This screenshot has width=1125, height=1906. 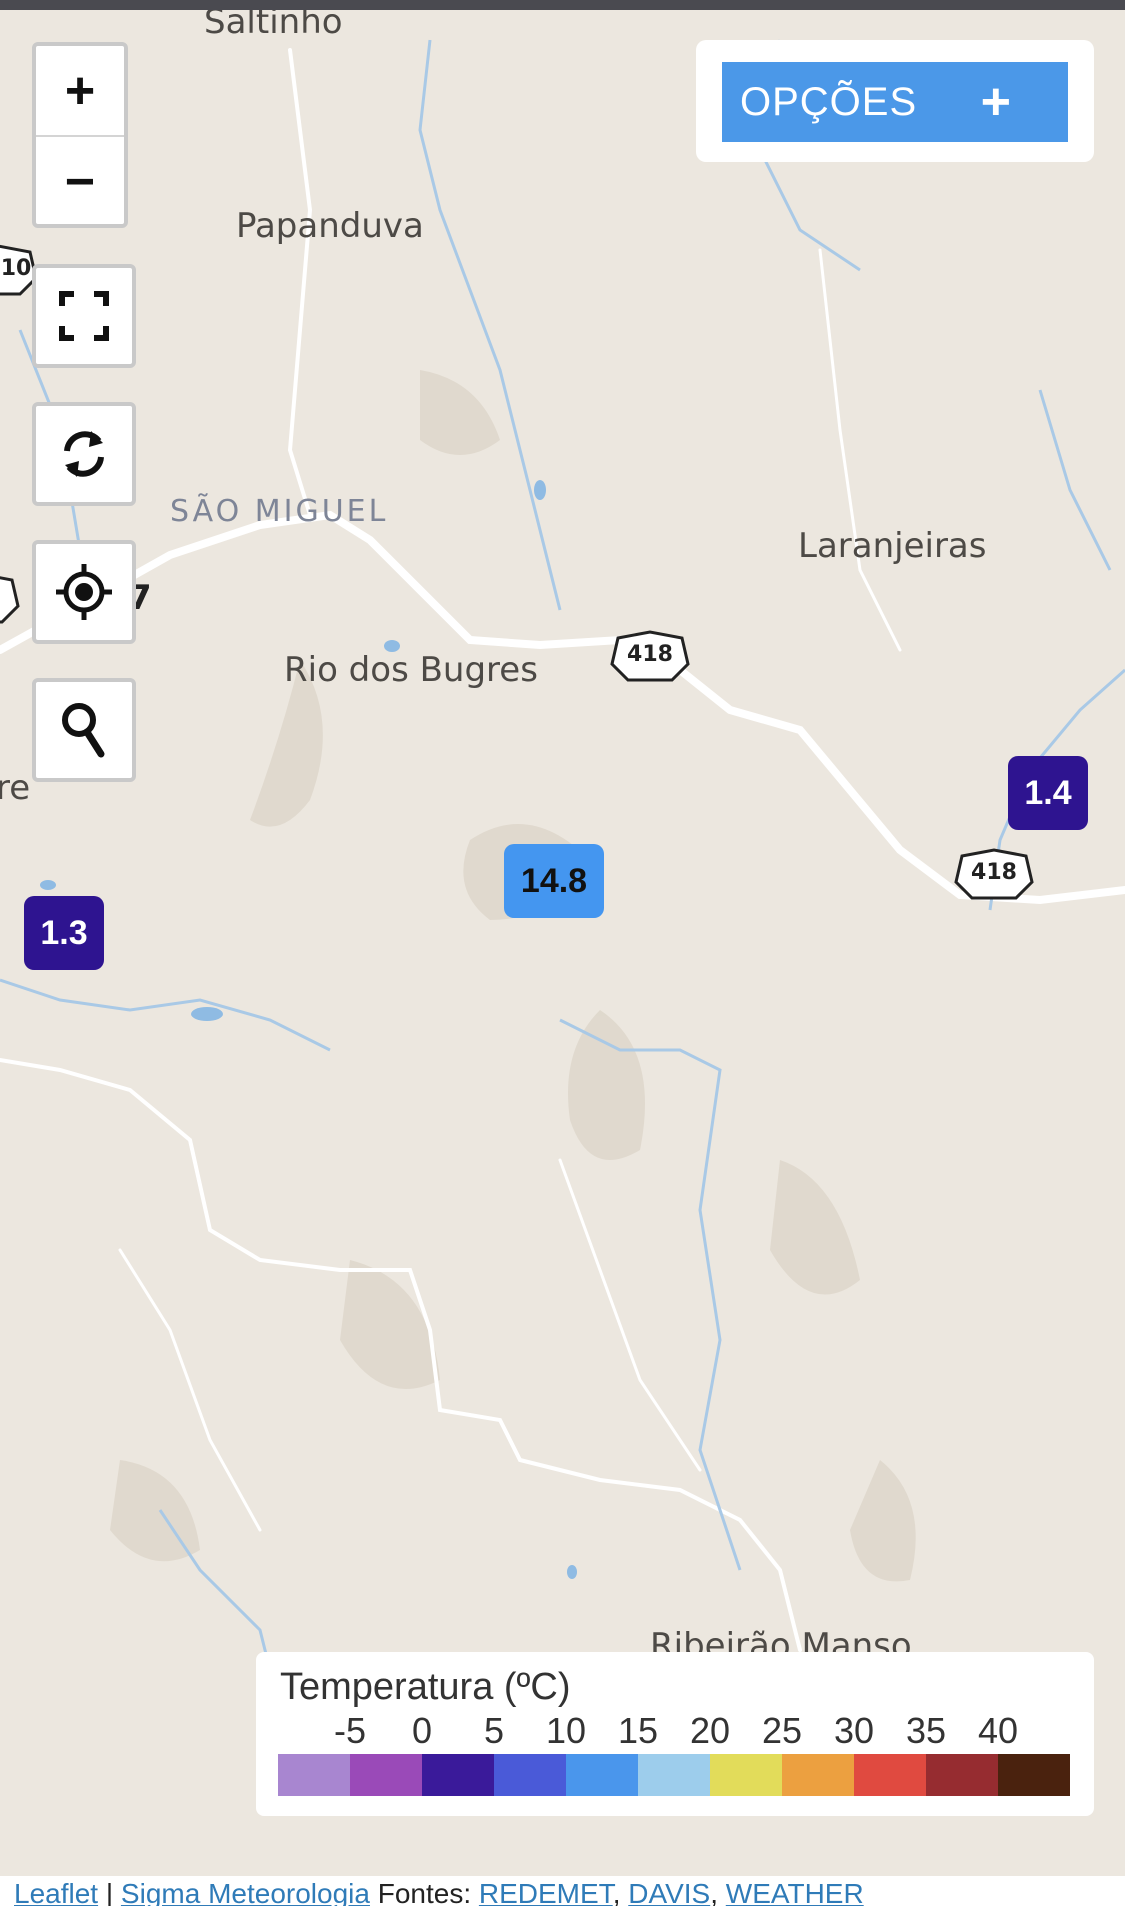 I want to click on fullscreen-button, so click(x=84, y=316).